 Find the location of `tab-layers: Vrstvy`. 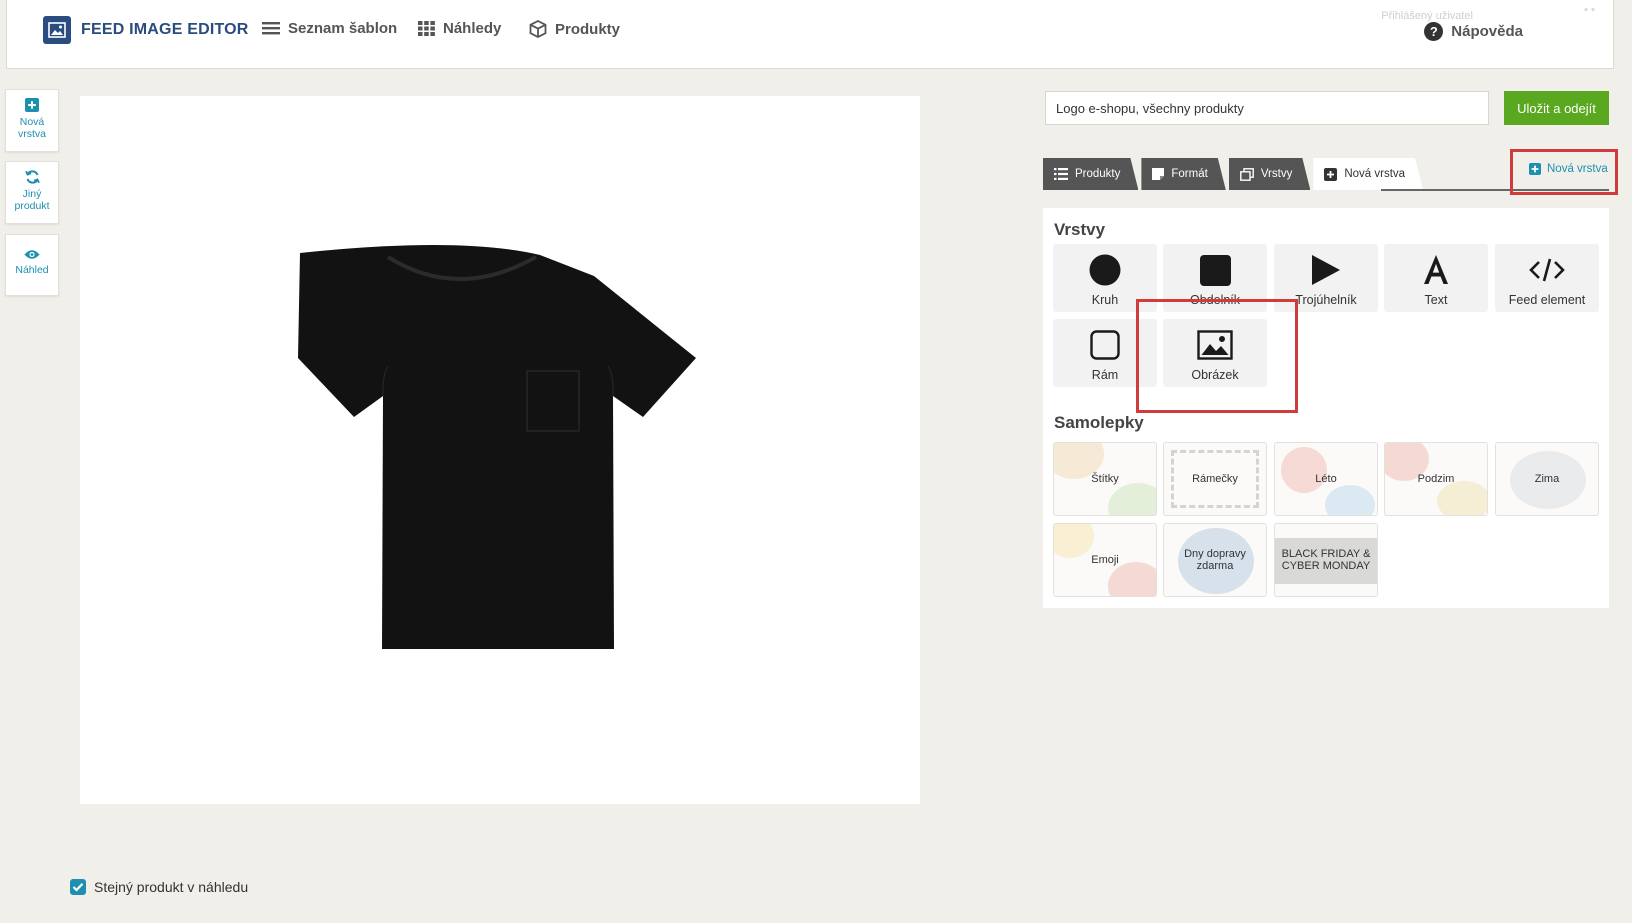

tab-layers: Vrstvy is located at coordinates (1270, 174).